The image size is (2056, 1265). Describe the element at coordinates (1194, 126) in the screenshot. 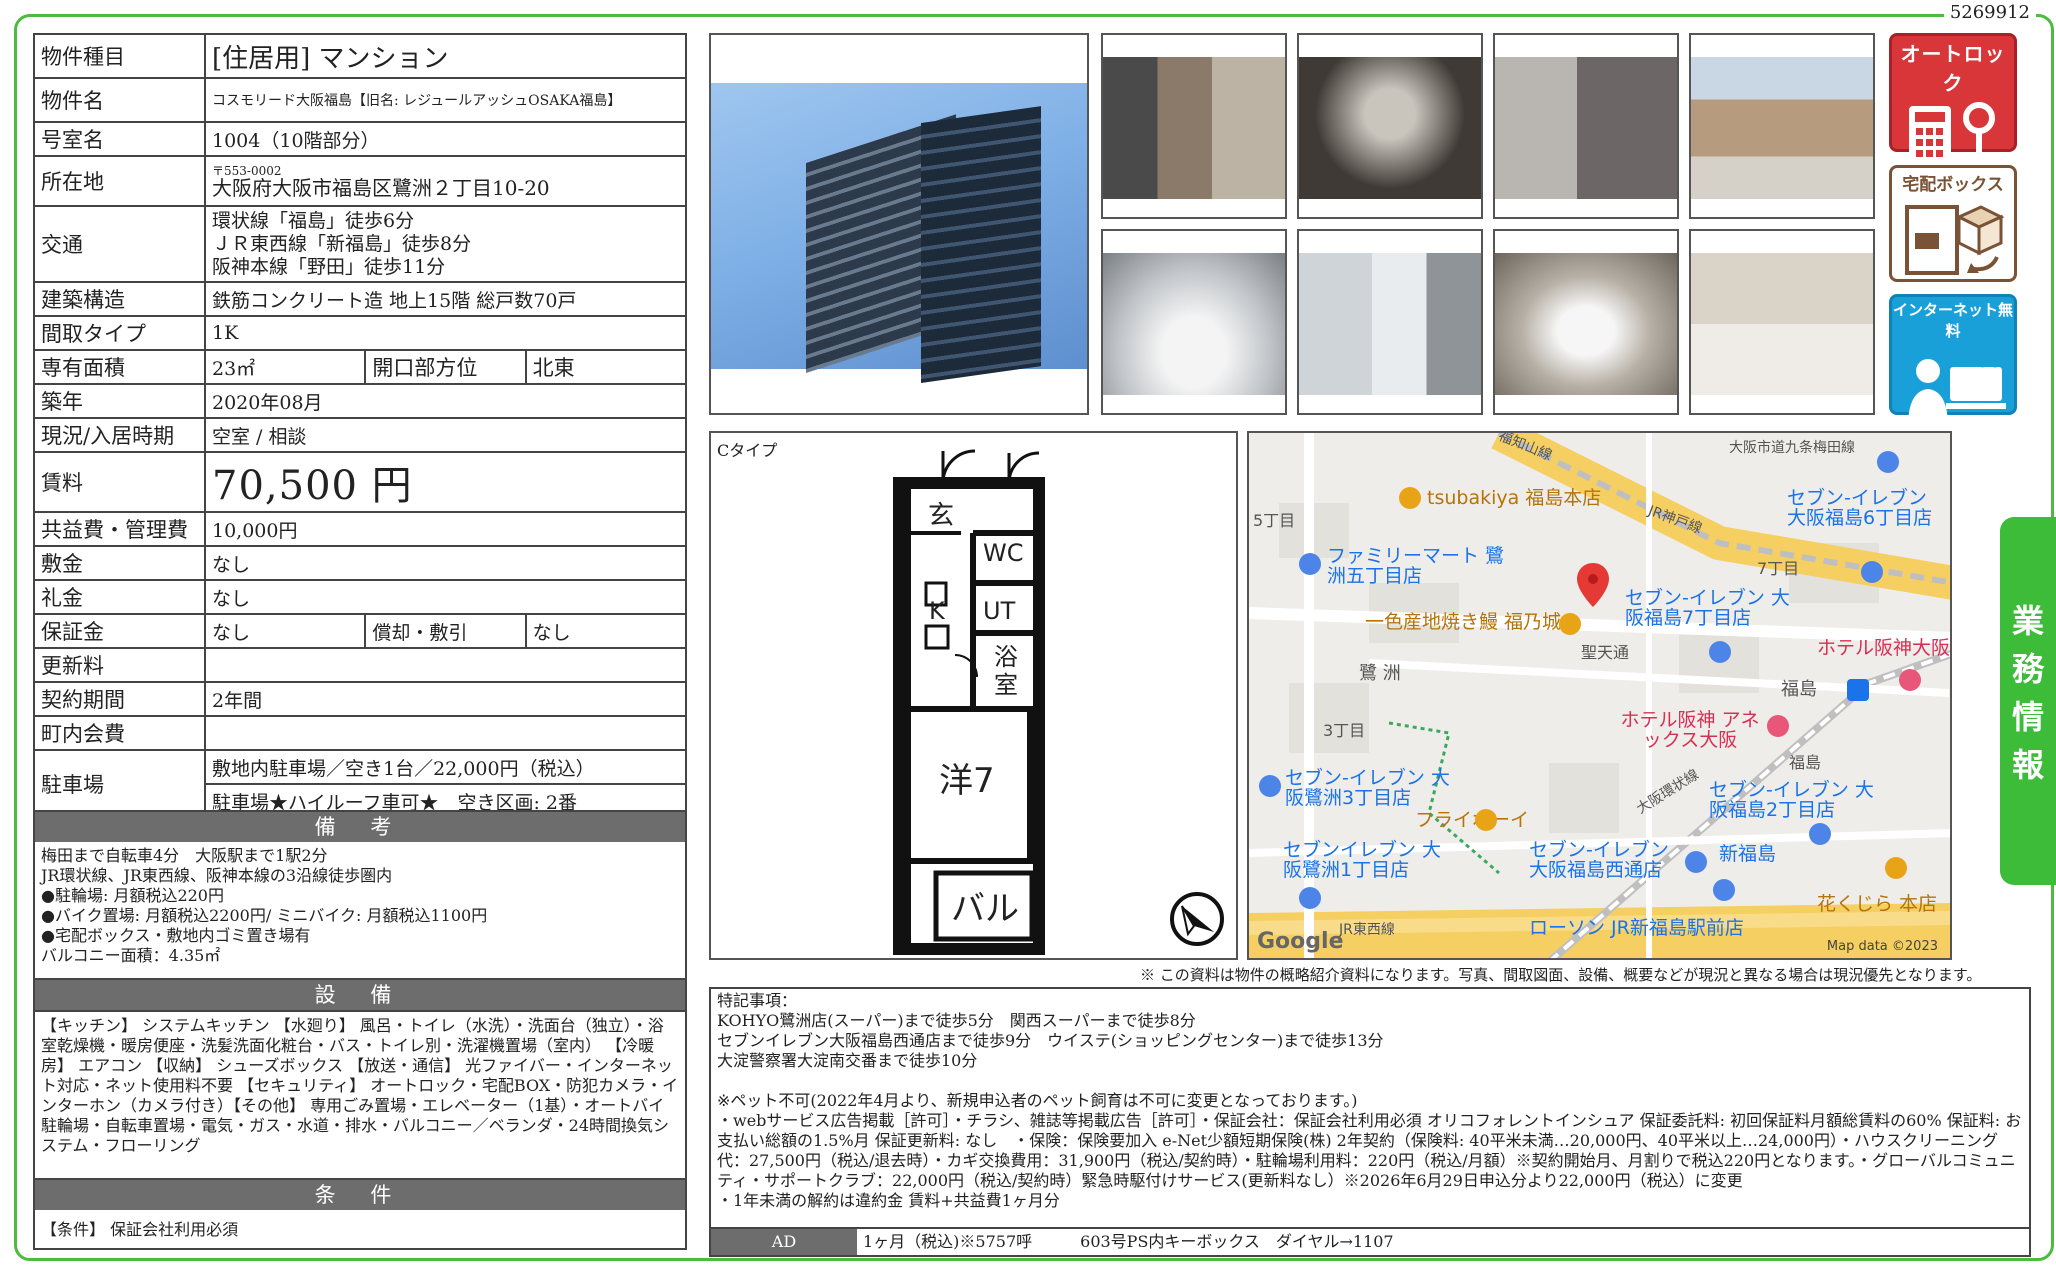

I see `entrance-photo` at that location.